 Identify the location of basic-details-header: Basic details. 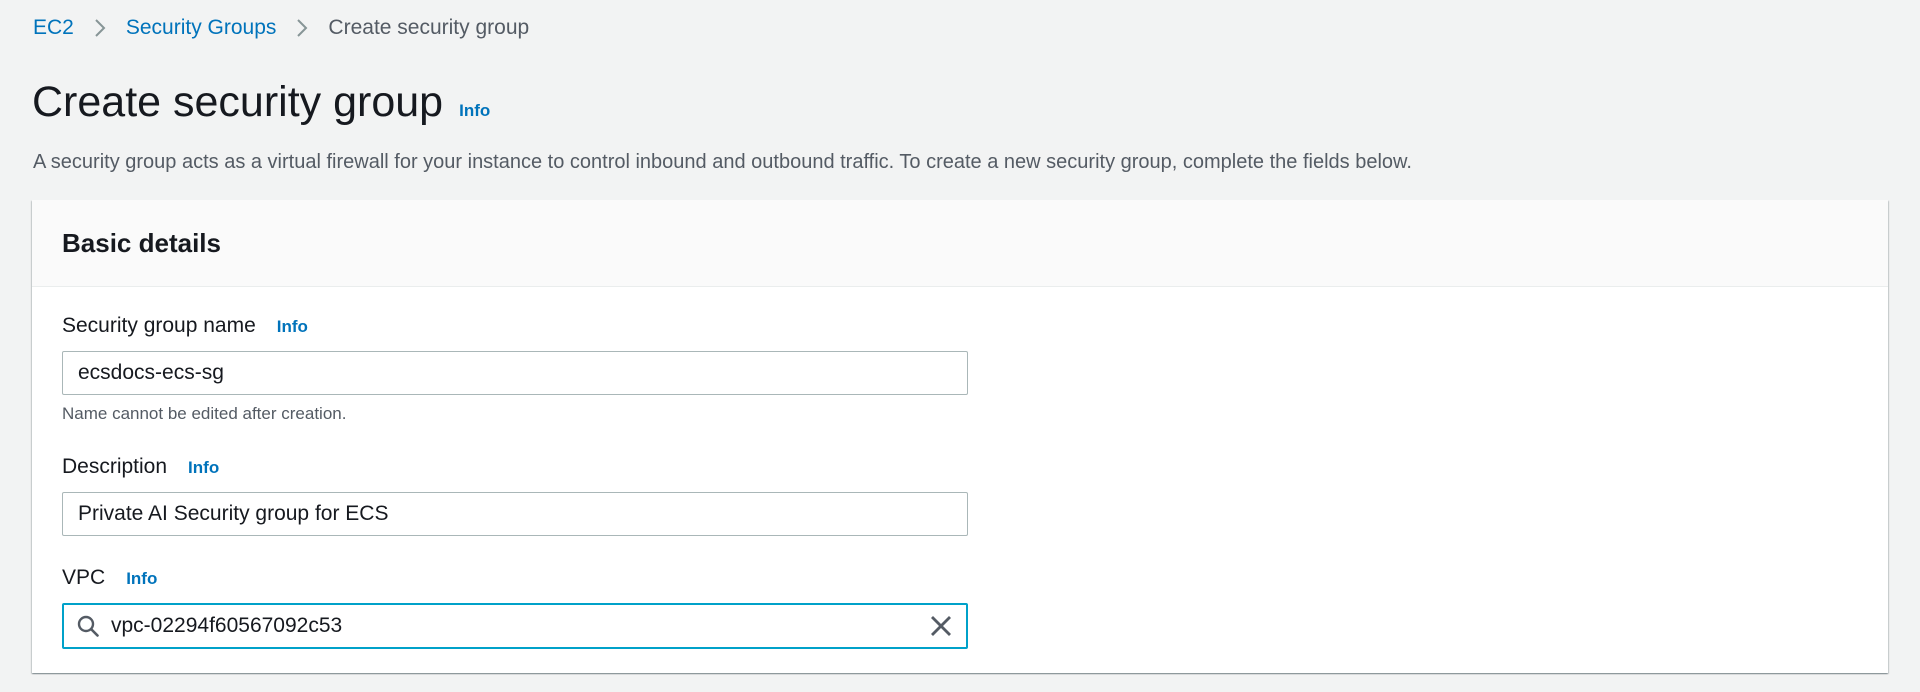
(960, 243).